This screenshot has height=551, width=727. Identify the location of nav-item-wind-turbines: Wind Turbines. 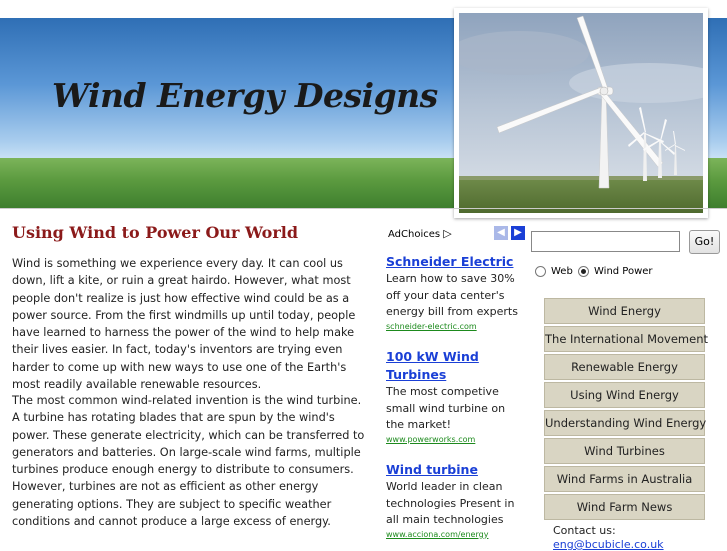
(624, 451).